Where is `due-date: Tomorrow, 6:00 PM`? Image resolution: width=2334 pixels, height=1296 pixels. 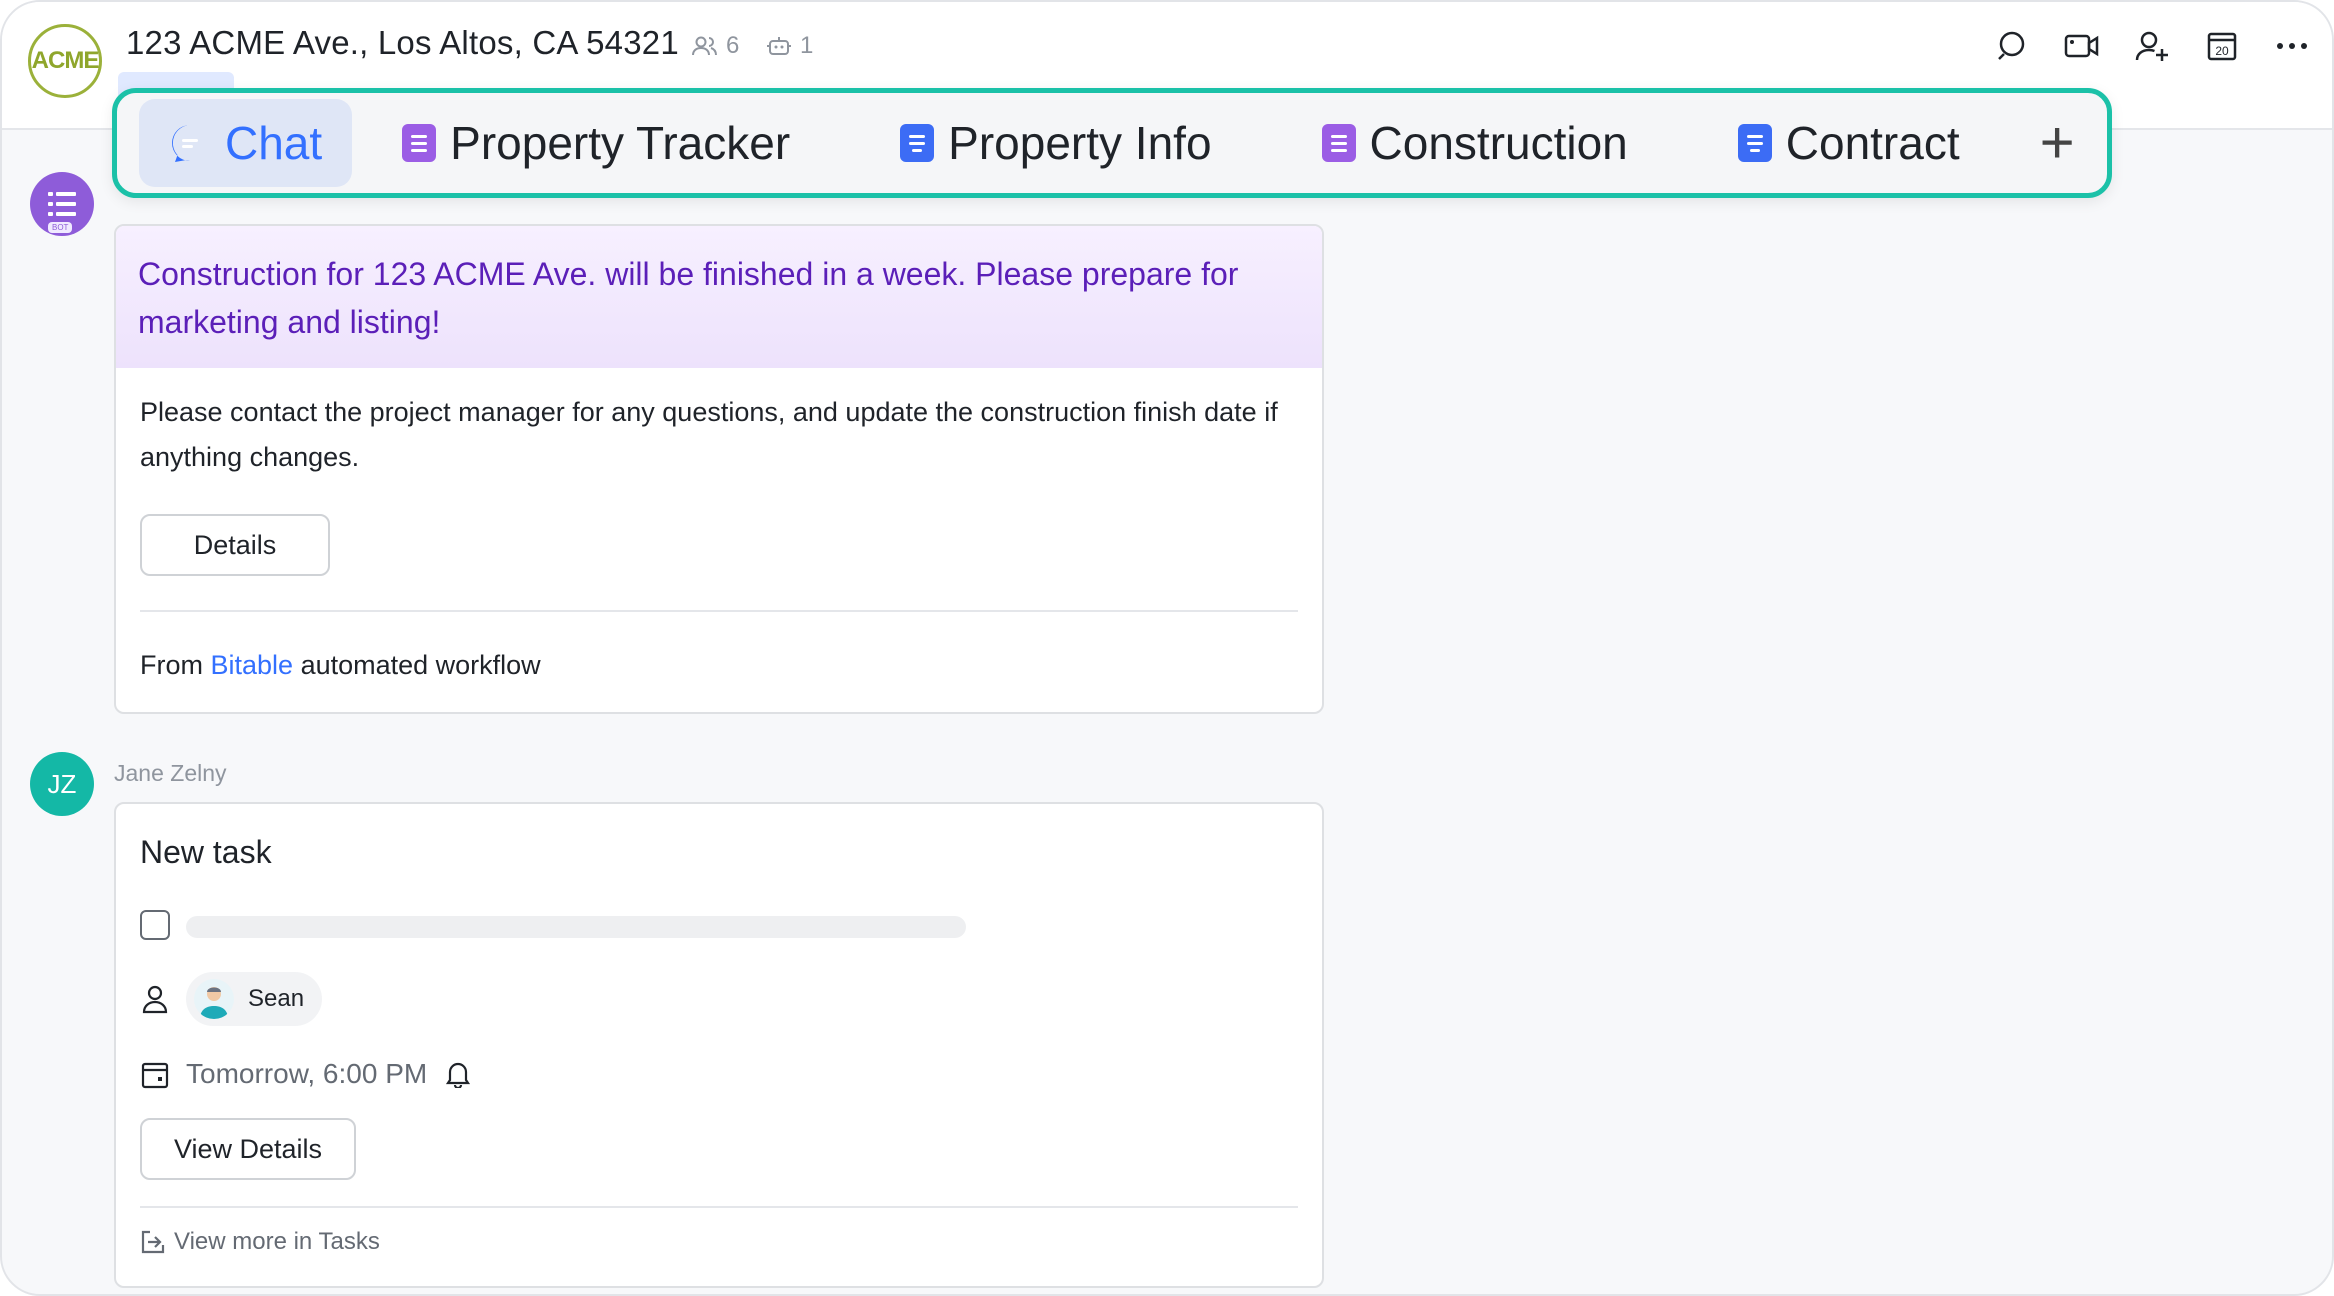
due-date: Tomorrow, 6:00 PM is located at coordinates (328, 1074).